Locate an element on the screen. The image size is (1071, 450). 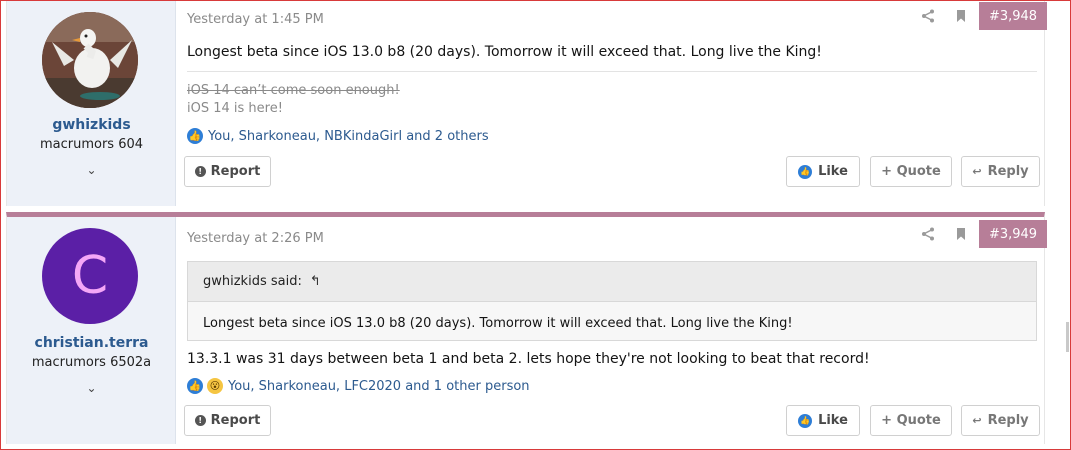
avatar: C is located at coordinates (90, 276).